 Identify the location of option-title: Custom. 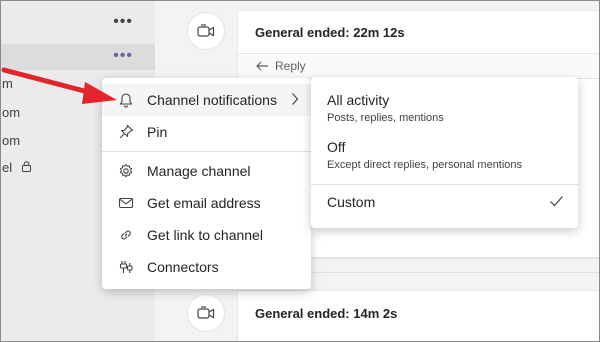
(351, 202).